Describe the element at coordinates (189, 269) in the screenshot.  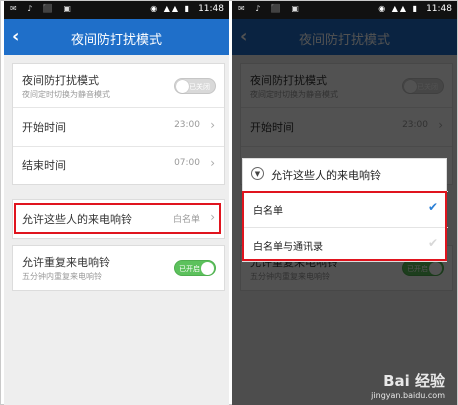
I see `toggle-text: 已开启` at that location.